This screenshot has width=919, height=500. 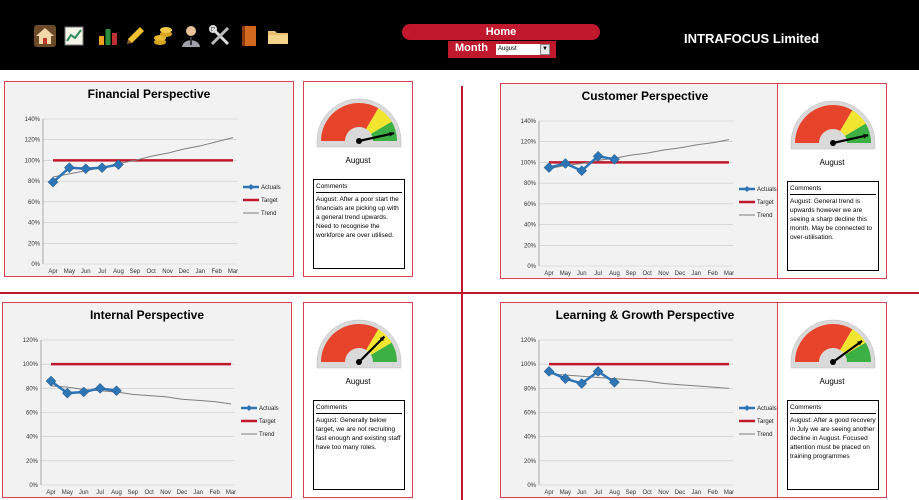 What do you see at coordinates (582, 274) in the screenshot?
I see `x-tick-label: Jun` at bounding box center [582, 274].